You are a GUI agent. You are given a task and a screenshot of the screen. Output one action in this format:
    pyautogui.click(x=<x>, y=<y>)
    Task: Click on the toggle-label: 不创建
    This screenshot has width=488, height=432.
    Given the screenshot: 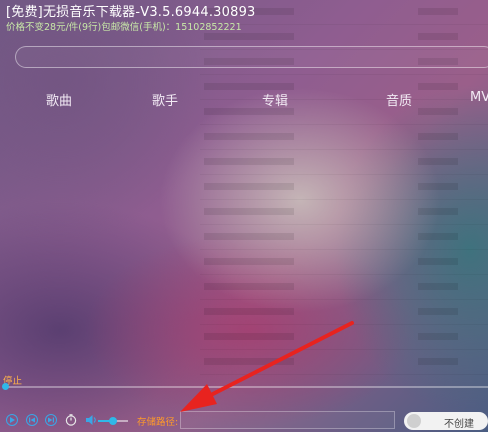 What is the action you would take?
    pyautogui.click(x=459, y=424)
    